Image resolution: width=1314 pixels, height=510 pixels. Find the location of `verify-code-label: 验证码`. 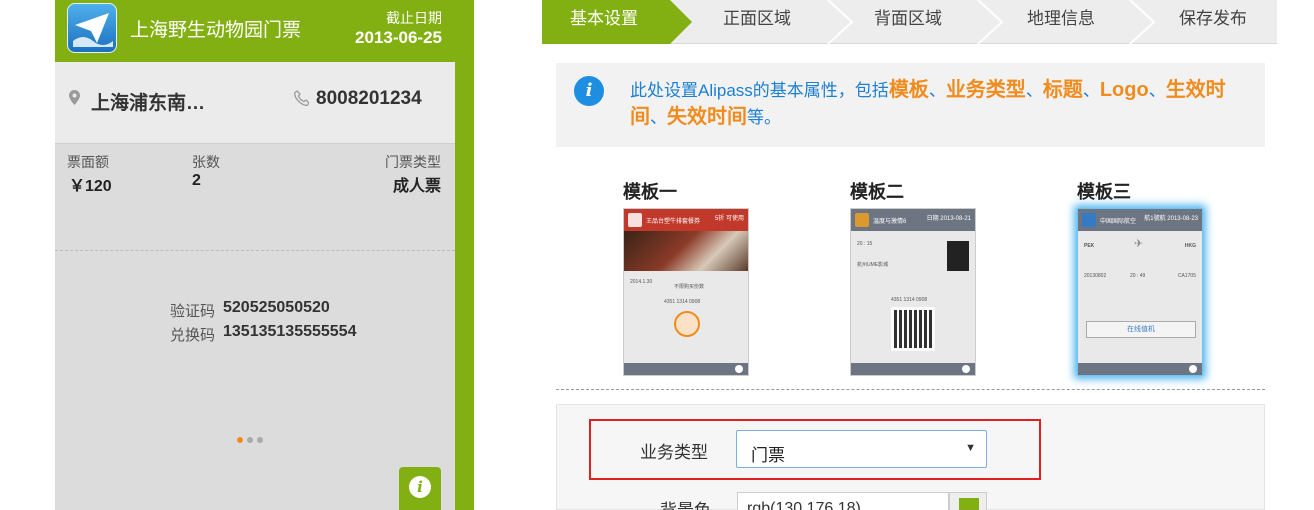

verify-code-label: 验证码 is located at coordinates (193, 311).